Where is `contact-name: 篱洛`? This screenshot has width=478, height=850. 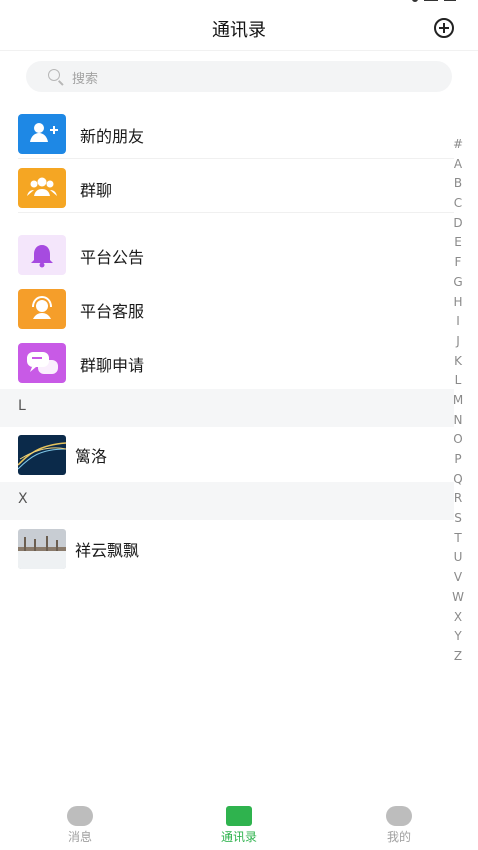
contact-name: 篱洛 is located at coordinates (91, 456).